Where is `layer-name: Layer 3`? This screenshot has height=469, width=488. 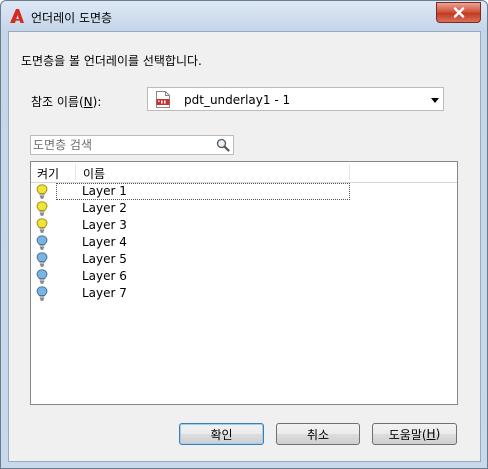 layer-name: Layer 3 is located at coordinates (104, 225).